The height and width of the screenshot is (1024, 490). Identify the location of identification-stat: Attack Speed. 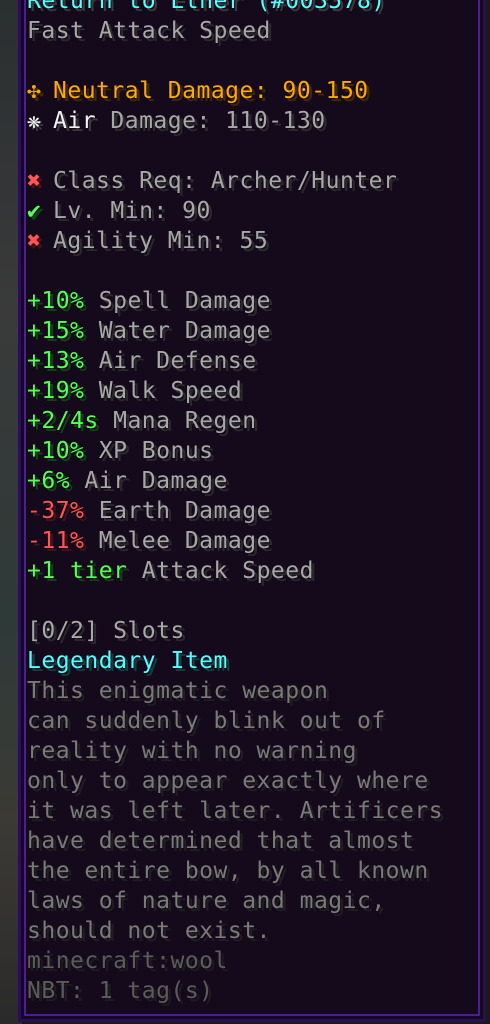
(227, 571).